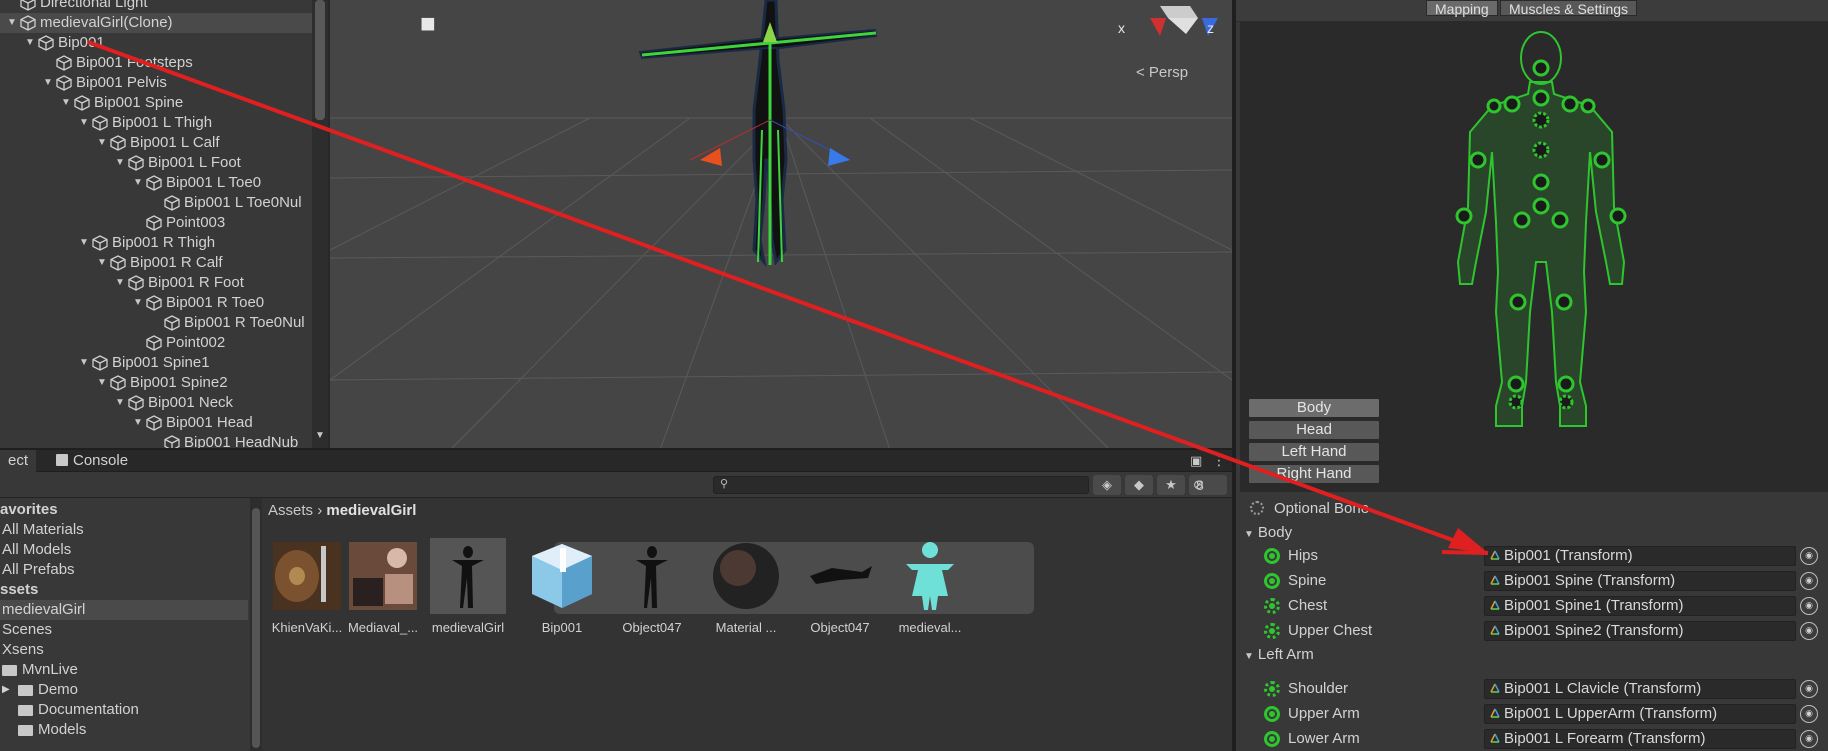  Describe the element at coordinates (1640, 689) in the screenshot. I see `bone-transform-field: Bip001 L Clavicle (Transform)` at that location.